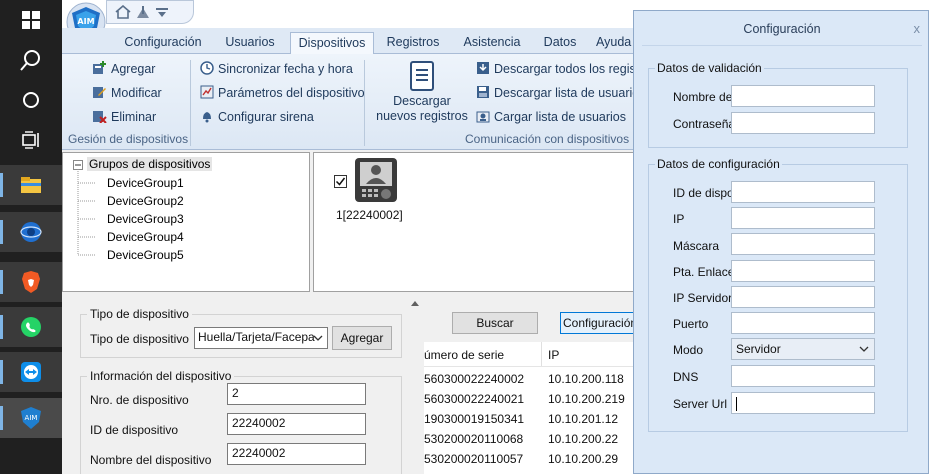  What do you see at coordinates (31, 232) in the screenshot?
I see `browser-globe-icon` at bounding box center [31, 232].